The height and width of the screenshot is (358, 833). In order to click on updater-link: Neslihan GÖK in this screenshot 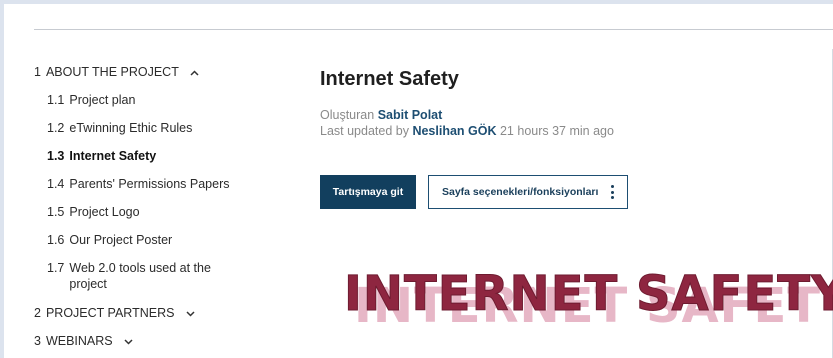, I will do `click(454, 131)`.